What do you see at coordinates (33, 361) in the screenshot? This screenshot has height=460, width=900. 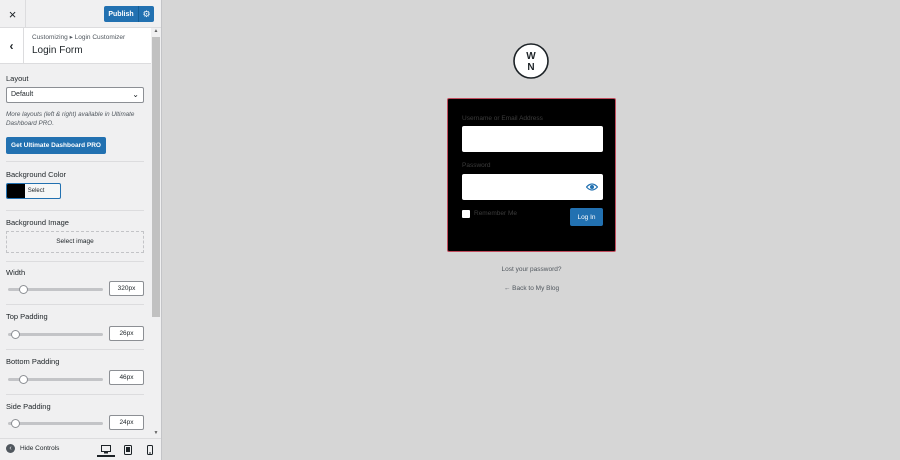 I see `bottom-padding-label: Bottom Padding` at bounding box center [33, 361].